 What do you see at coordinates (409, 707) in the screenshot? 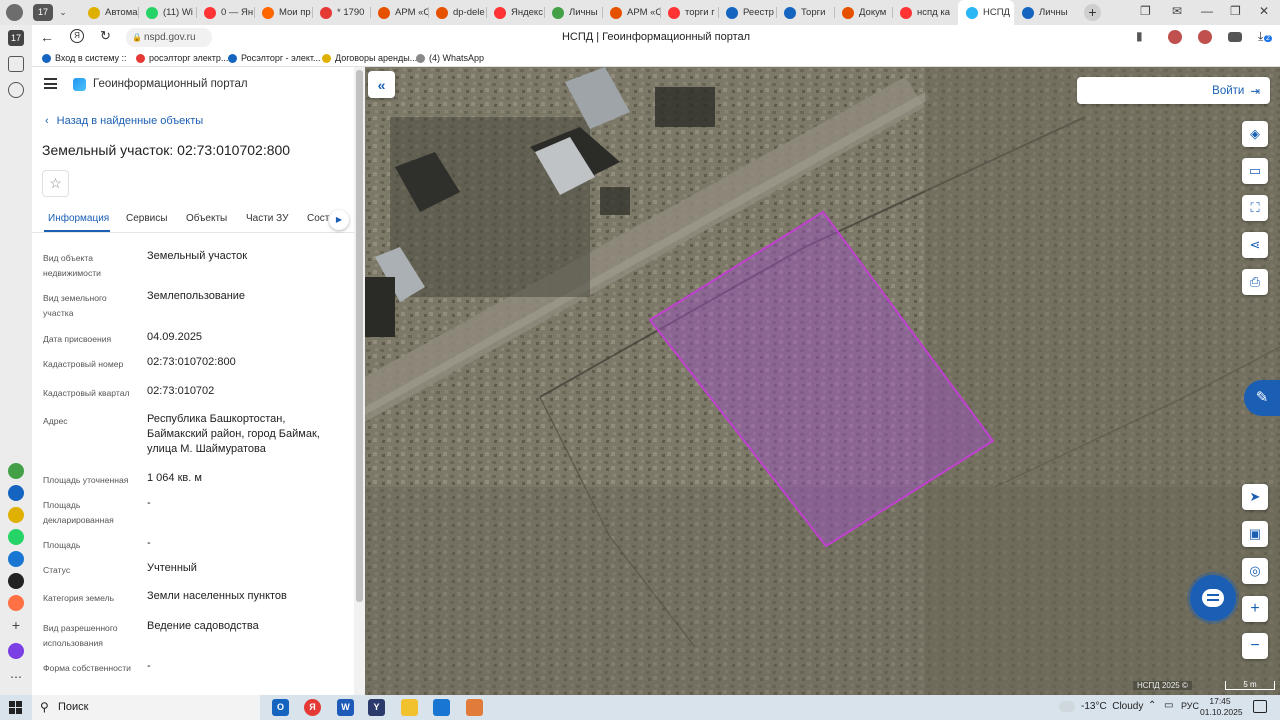
I see `file-explorer-icon` at bounding box center [409, 707].